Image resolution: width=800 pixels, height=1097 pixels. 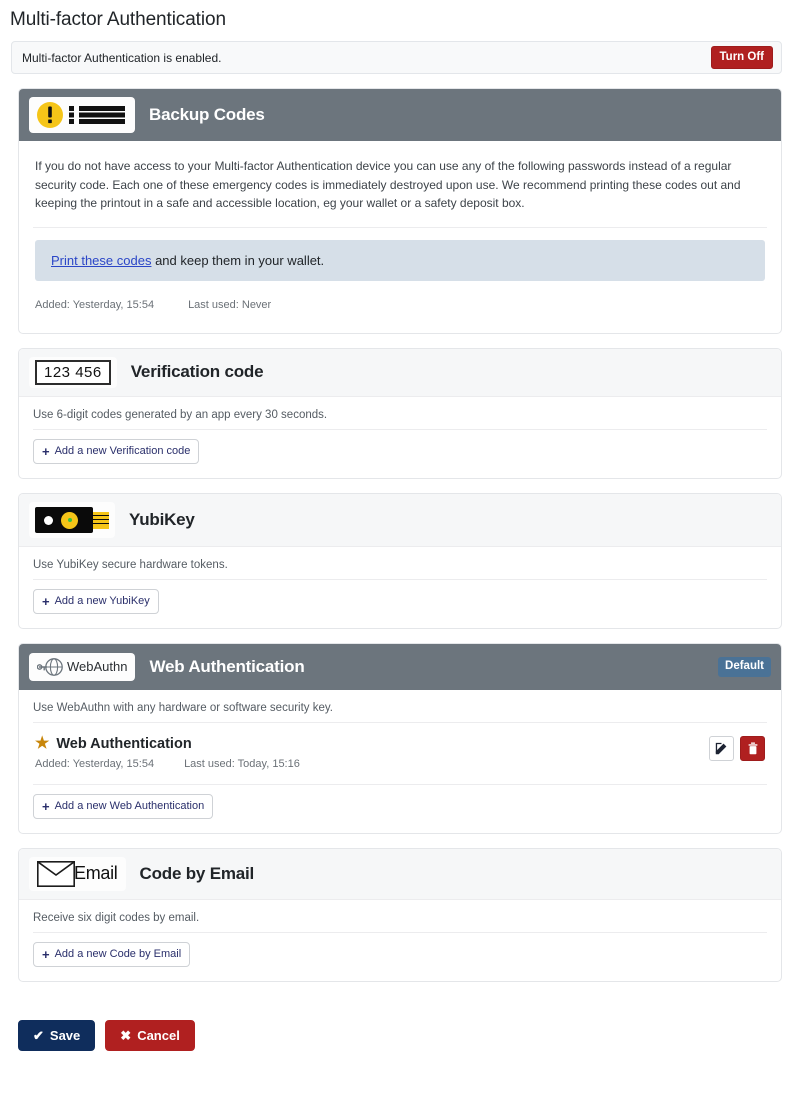 I want to click on star-icon: ★, so click(x=42, y=743).